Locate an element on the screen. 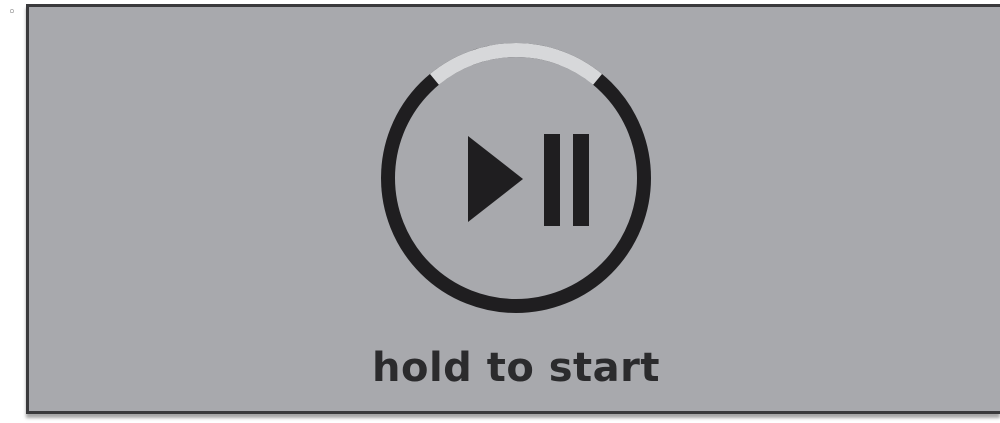 This screenshot has height=423, width=1000. play-icon is located at coordinates (495, 179).